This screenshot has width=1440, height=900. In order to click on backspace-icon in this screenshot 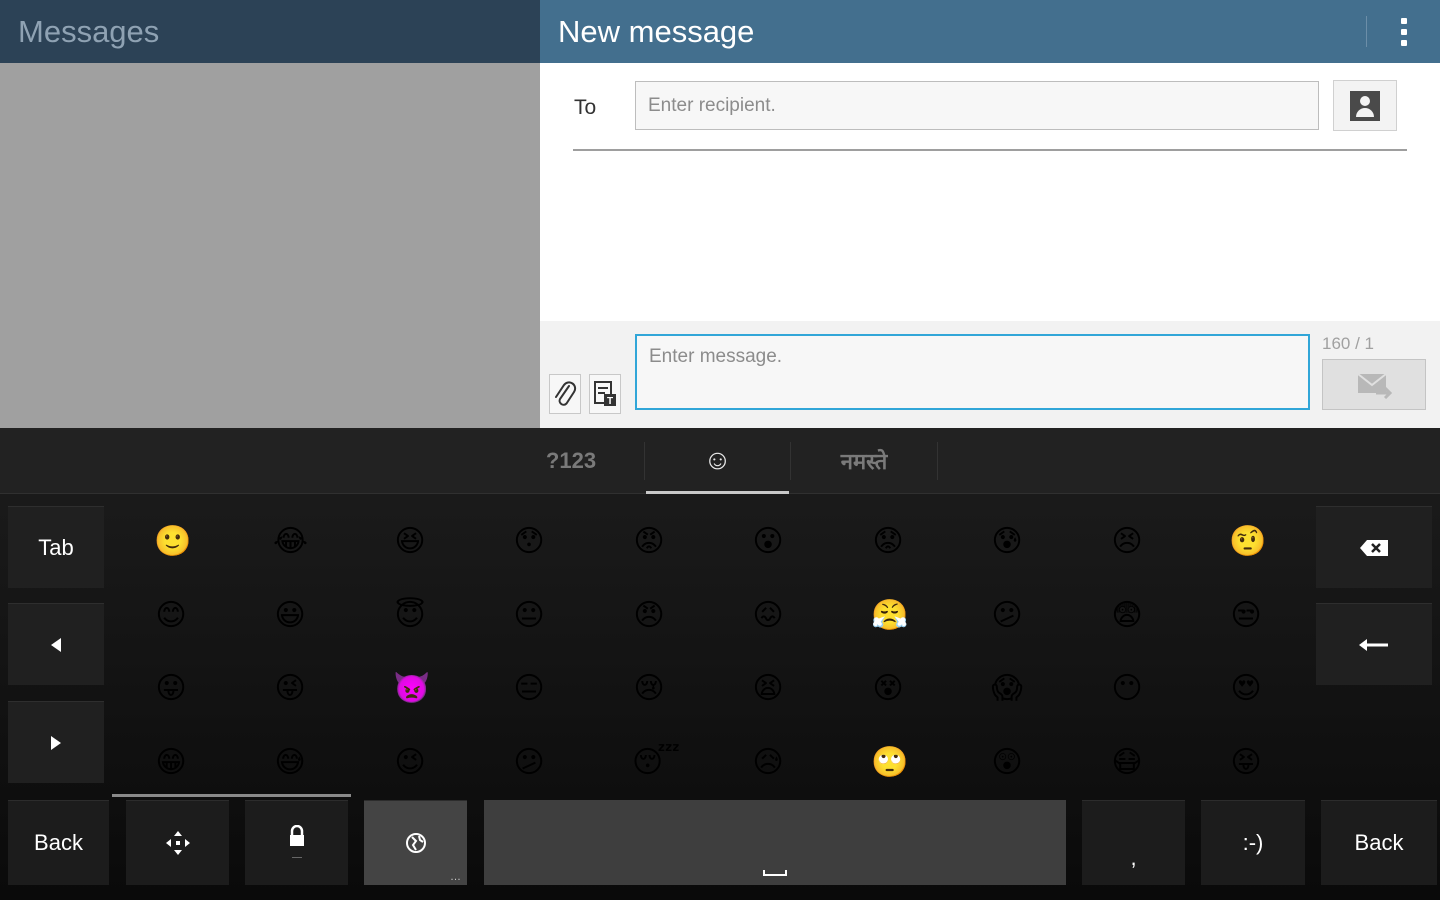, I will do `click(1374, 547)`.